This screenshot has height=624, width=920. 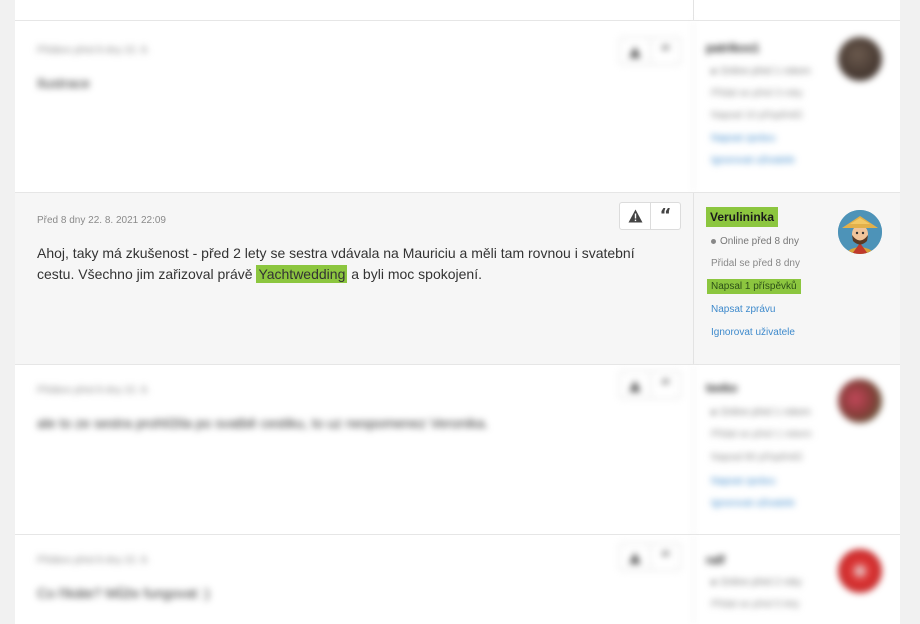 What do you see at coordinates (721, 388) in the screenshot?
I see `user-name: teeko` at bounding box center [721, 388].